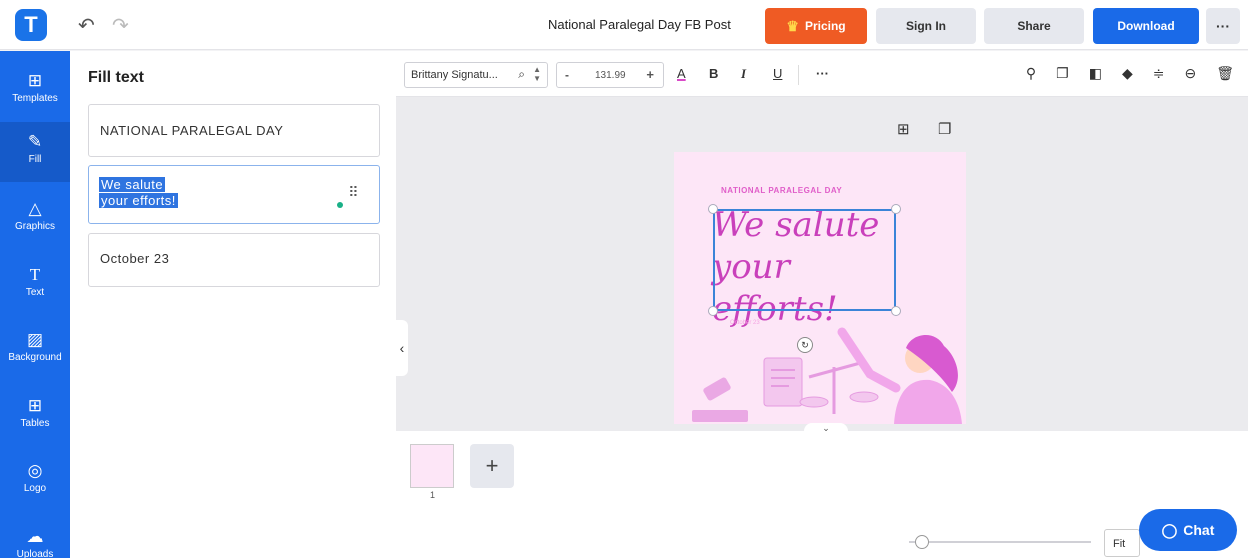  What do you see at coordinates (35, 98) in the screenshot?
I see `sidebar-item-label: Templates` at bounding box center [35, 98].